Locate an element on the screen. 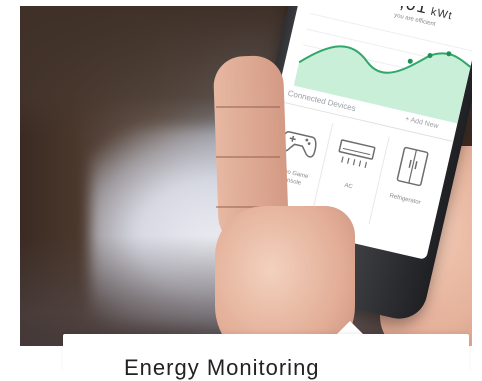  device-label: Refrigerator is located at coordinates (405, 200).